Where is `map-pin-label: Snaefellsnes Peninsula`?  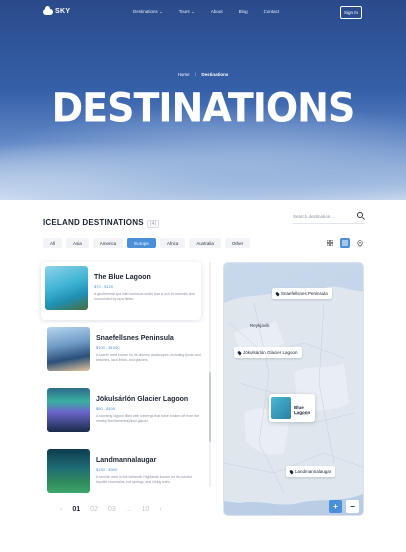
map-pin-label: Snaefellsnes Peninsula is located at coordinates (304, 293).